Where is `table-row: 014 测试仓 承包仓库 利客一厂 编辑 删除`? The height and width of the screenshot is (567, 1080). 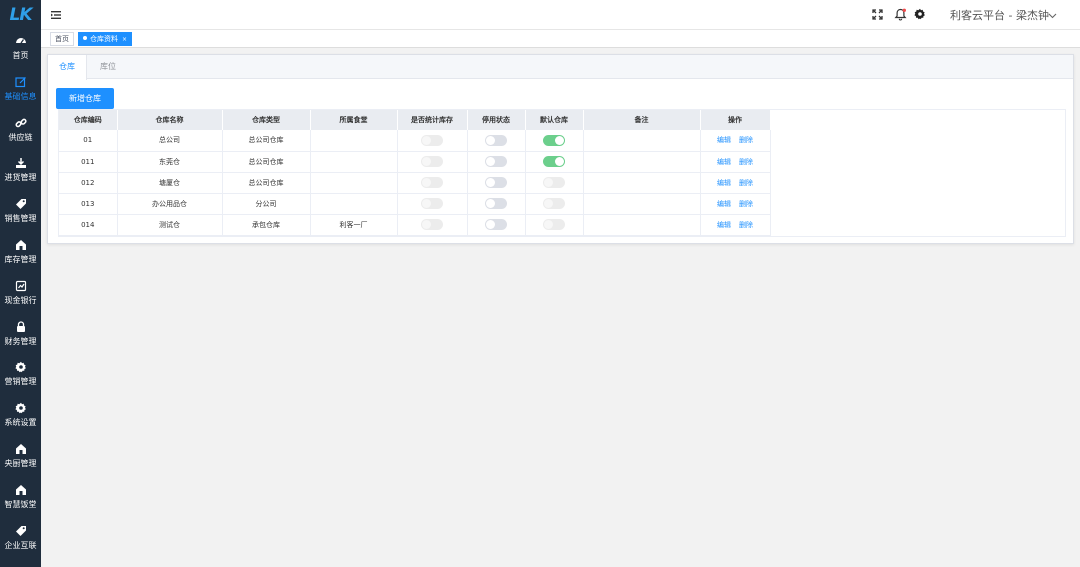
table-row: 014 测试仓 承包仓库 利客一厂 编辑 删除 is located at coordinates (415, 225).